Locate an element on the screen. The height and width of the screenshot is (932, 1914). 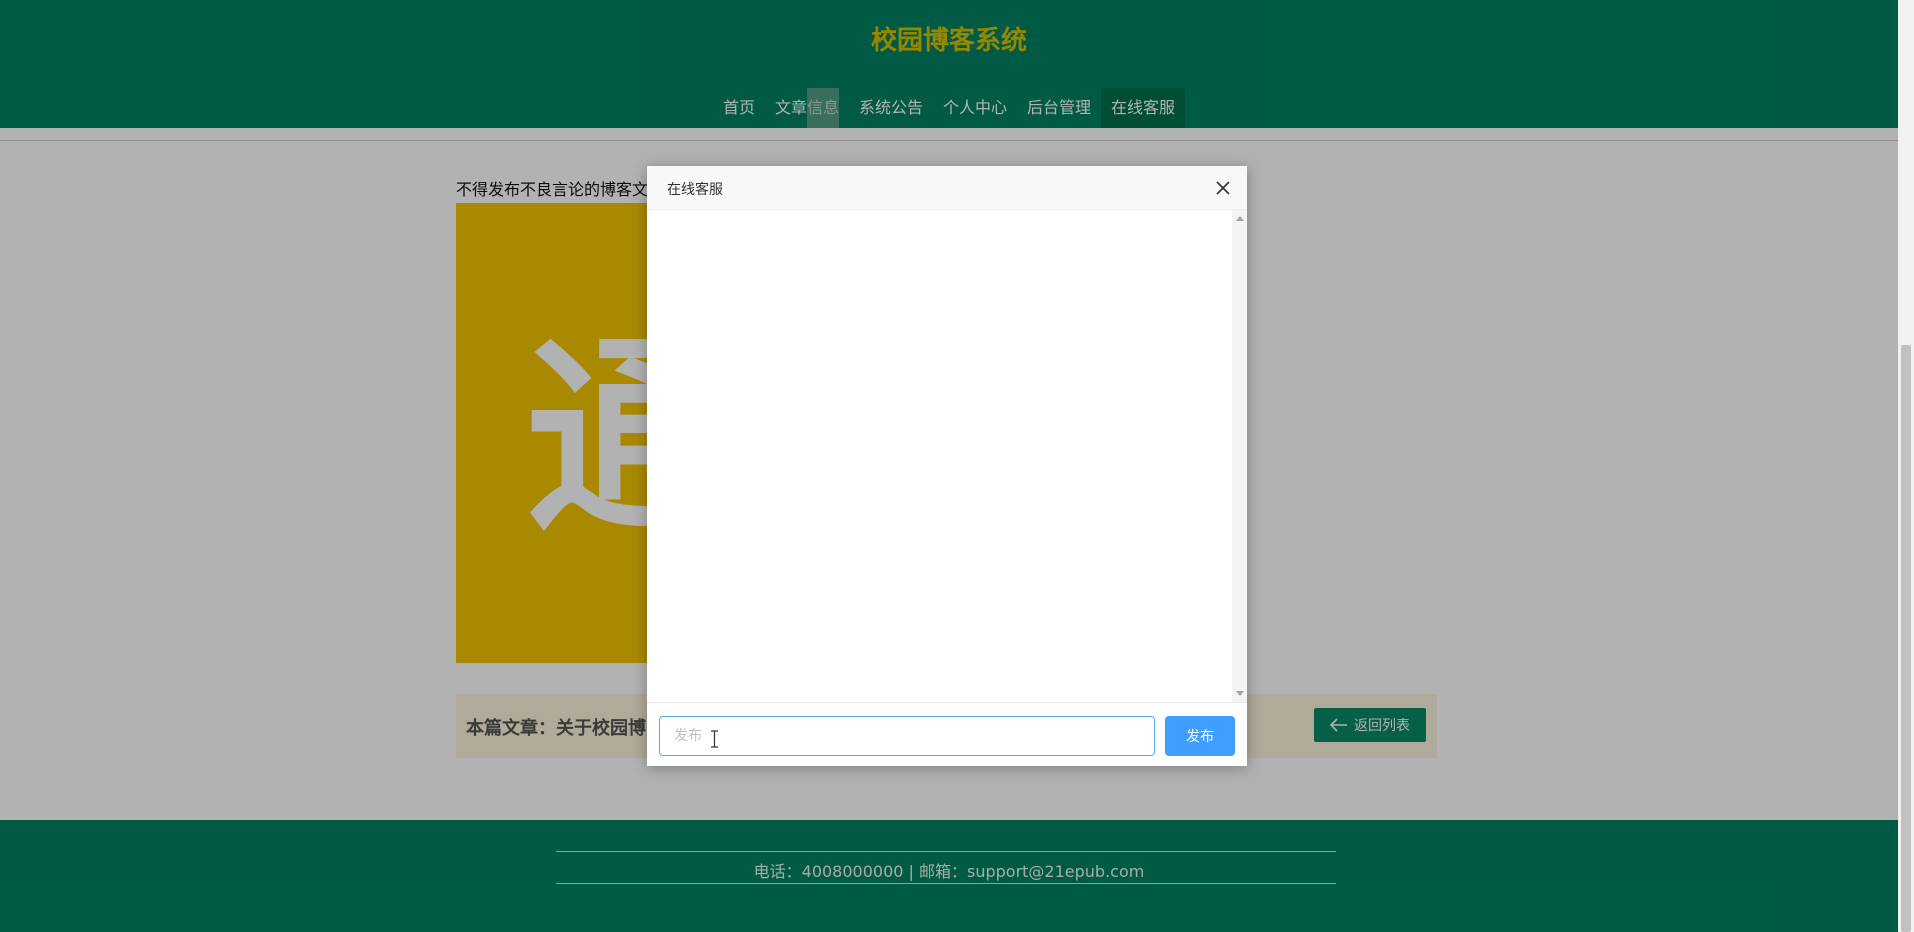
message-input is located at coordinates (907, 736).